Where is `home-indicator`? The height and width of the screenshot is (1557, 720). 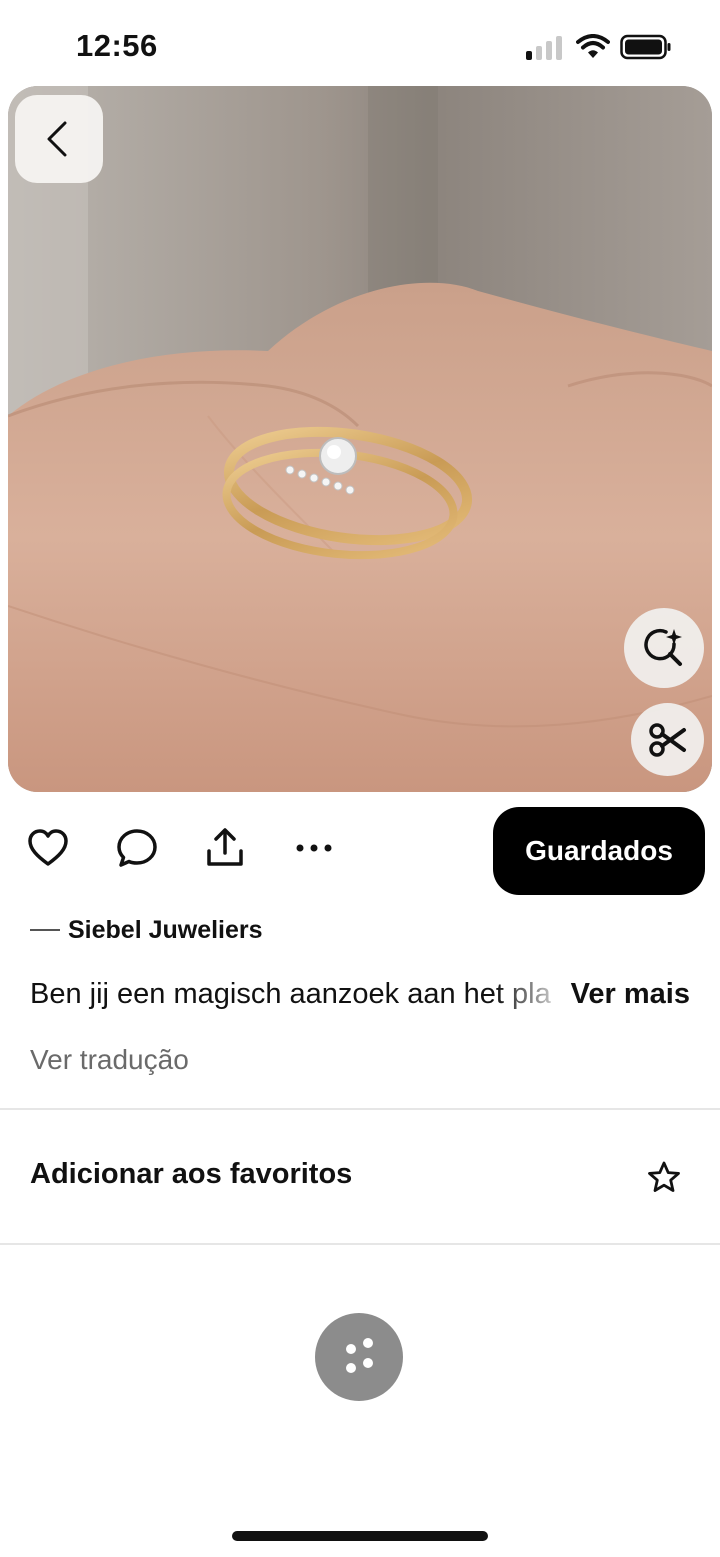 home-indicator is located at coordinates (360, 1536).